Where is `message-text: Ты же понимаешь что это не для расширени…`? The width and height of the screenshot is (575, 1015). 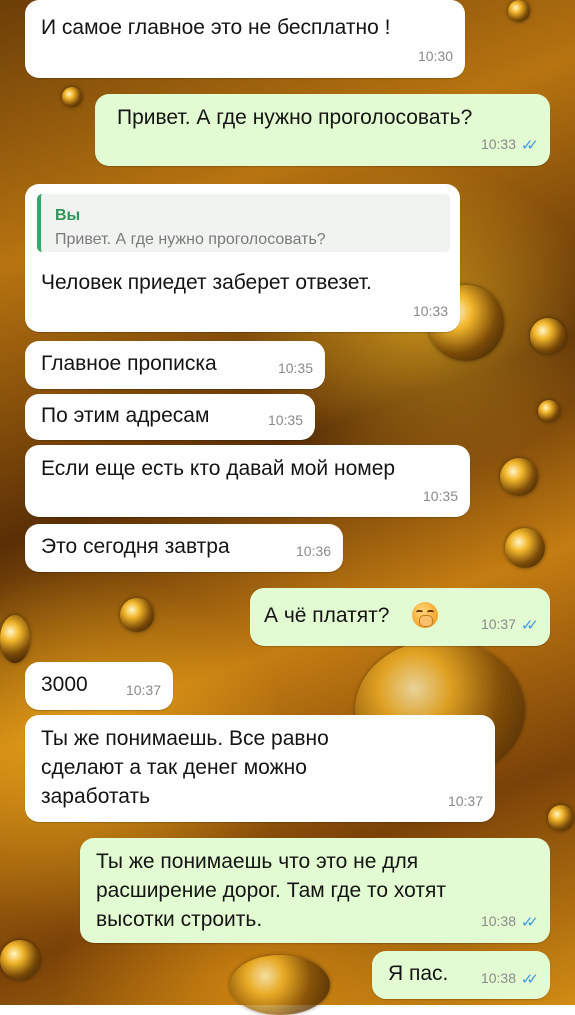 message-text: Ты же понимаешь что это не для расширени… is located at coordinates (271, 890).